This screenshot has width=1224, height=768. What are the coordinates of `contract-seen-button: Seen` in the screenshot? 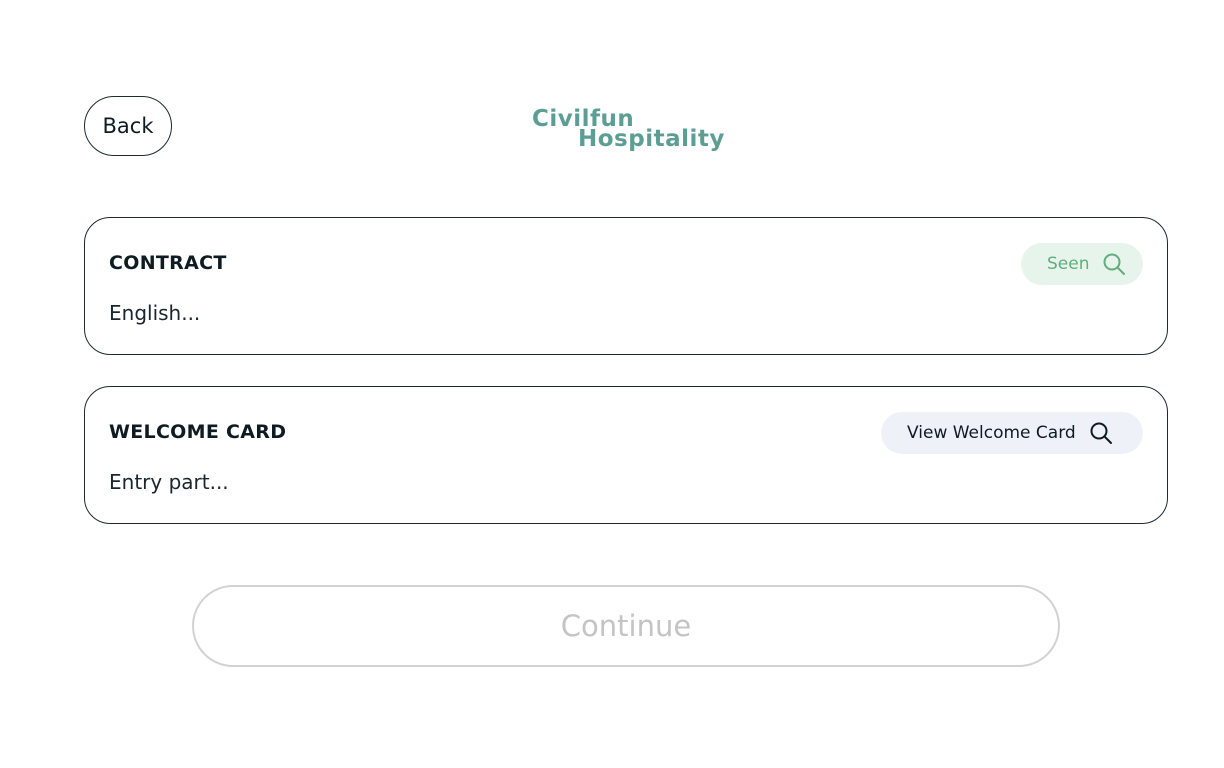 It's located at (1082, 264).